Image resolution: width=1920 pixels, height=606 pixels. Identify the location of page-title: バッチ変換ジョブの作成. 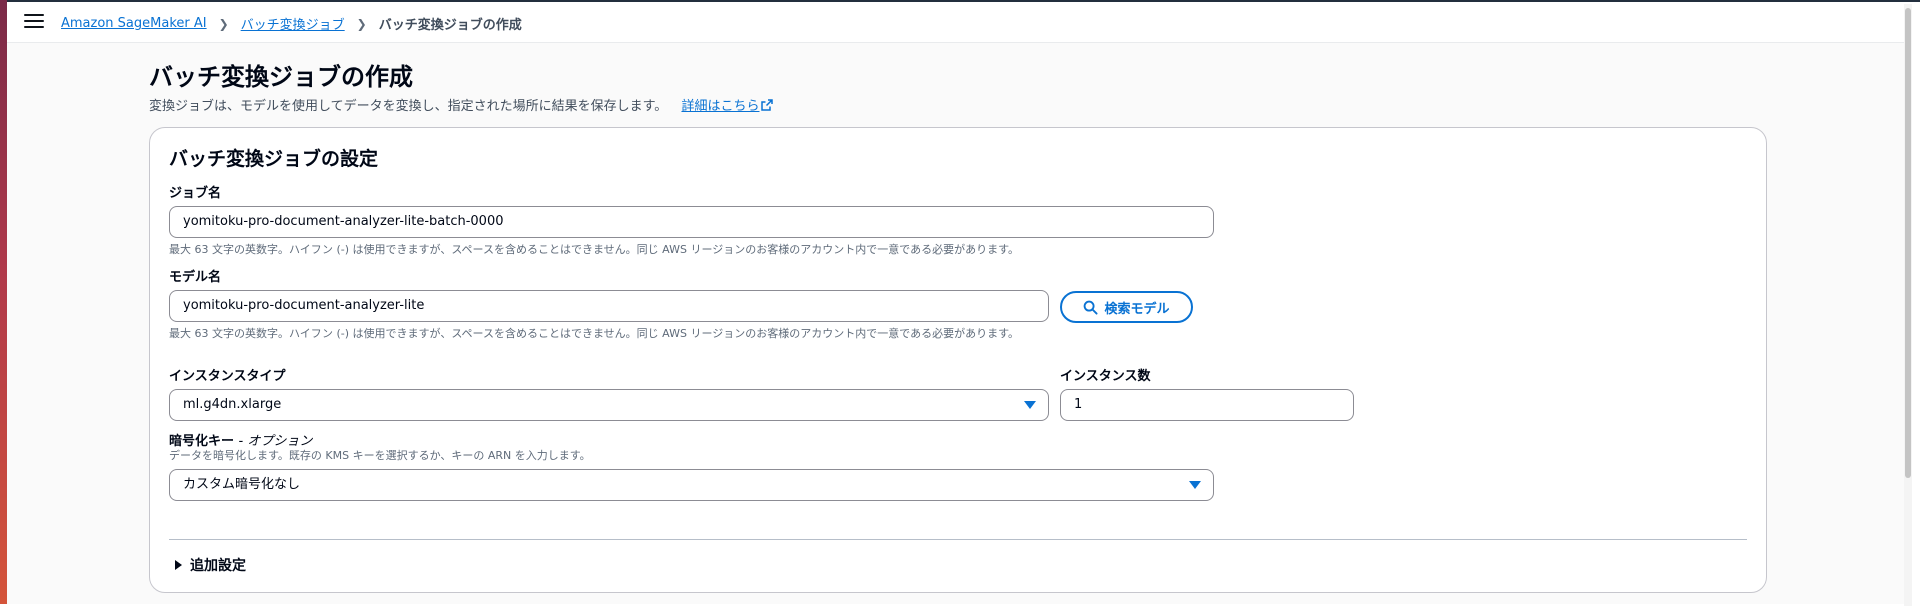
(281, 77).